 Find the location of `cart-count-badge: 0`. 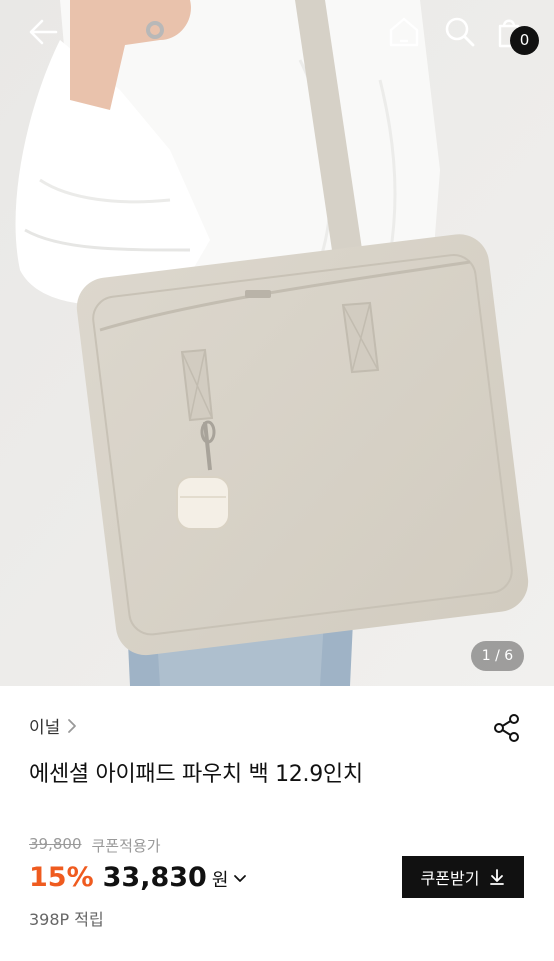

cart-count-badge: 0 is located at coordinates (524, 40).